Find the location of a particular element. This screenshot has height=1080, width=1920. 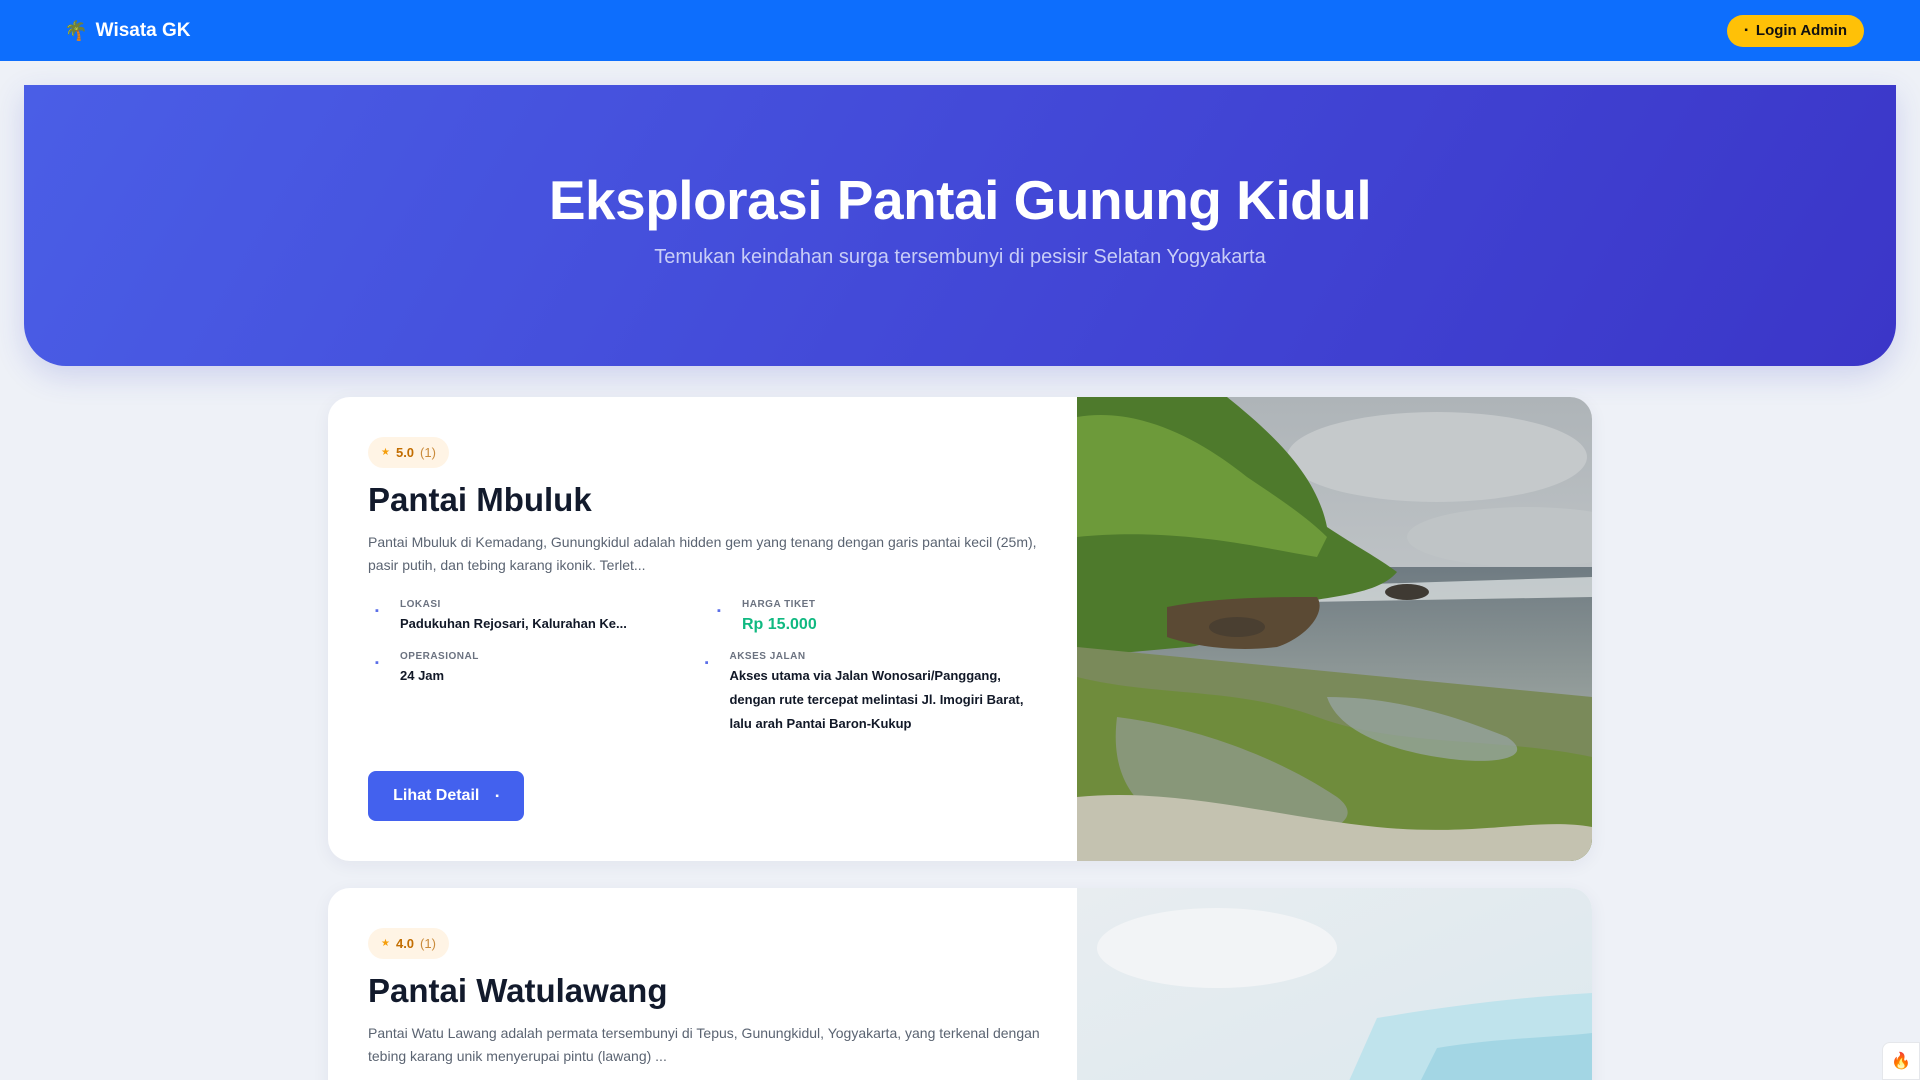

view-detail-label: Lihat Detail is located at coordinates (436, 795).